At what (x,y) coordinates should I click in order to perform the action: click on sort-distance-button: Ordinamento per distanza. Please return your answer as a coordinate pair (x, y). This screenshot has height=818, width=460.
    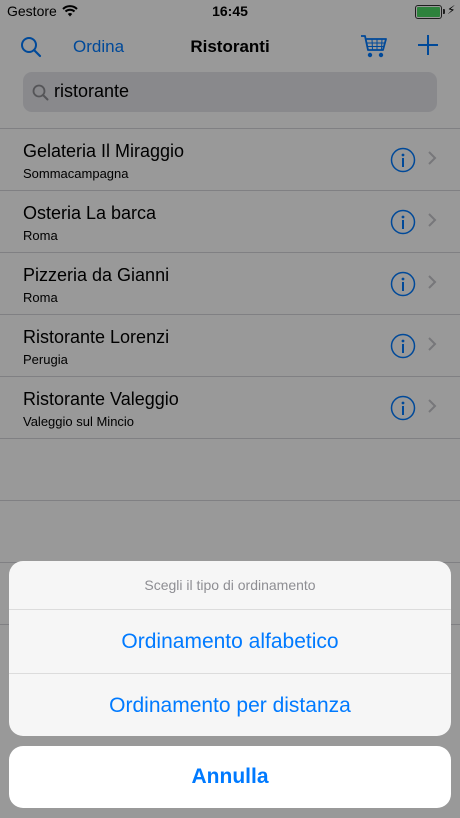
    Looking at the image, I should click on (230, 704).